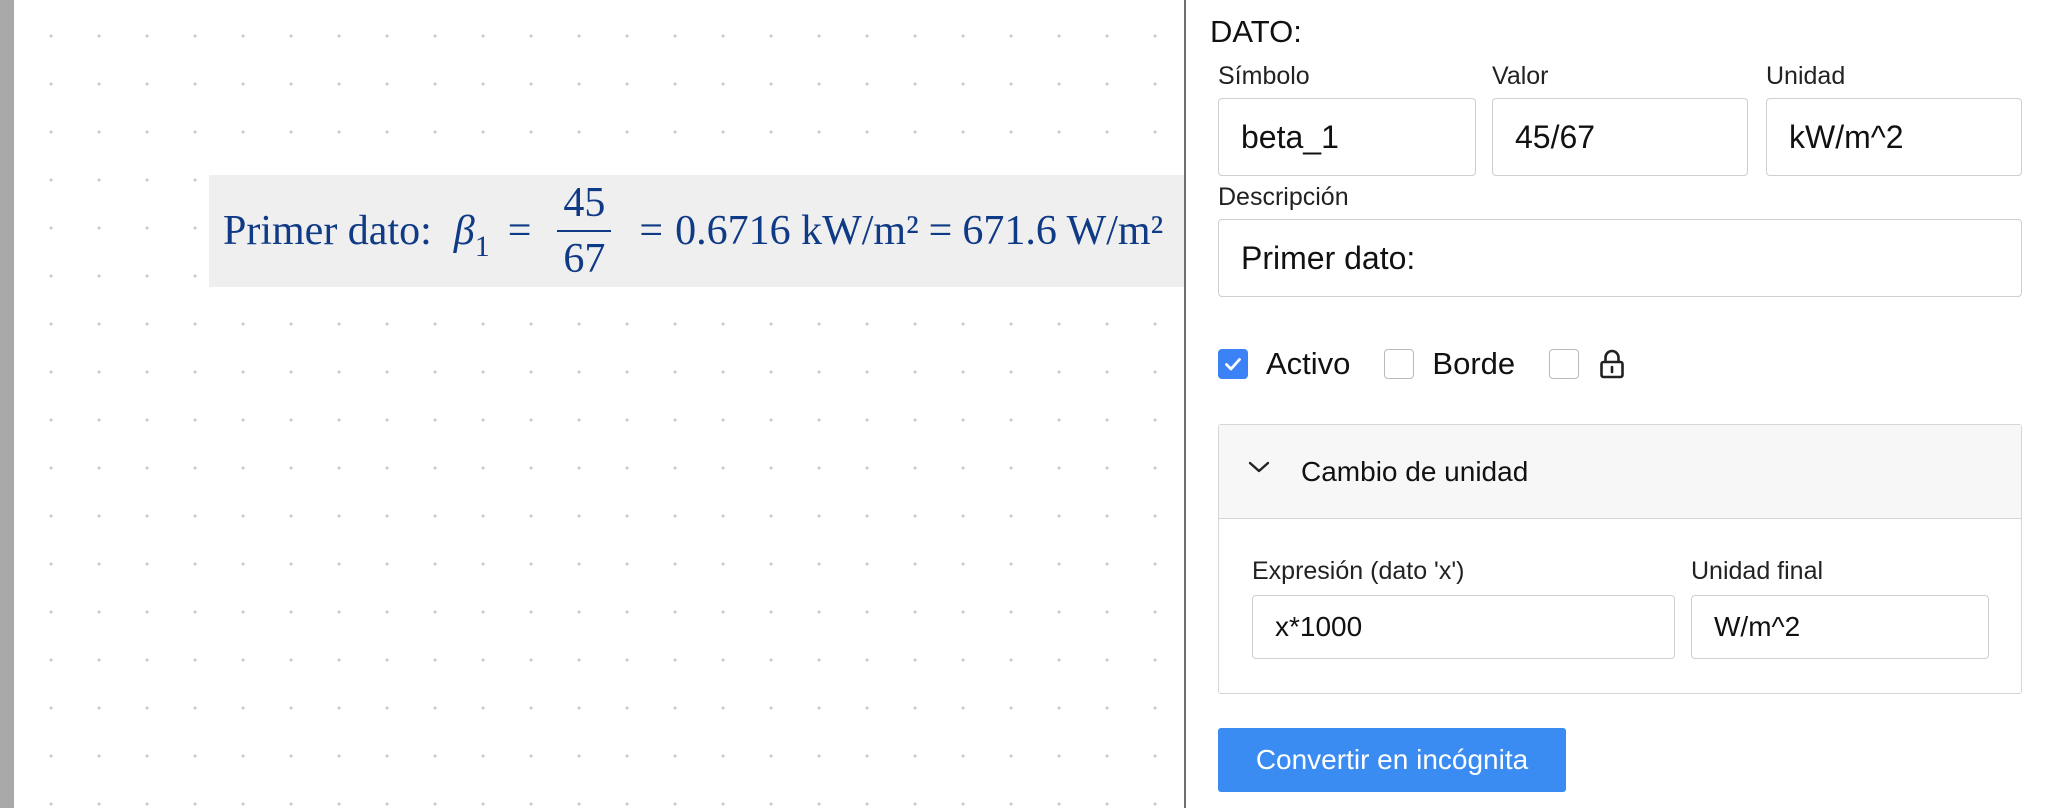 This screenshot has height=808, width=2048. I want to click on lock-icon, so click(1612, 364).